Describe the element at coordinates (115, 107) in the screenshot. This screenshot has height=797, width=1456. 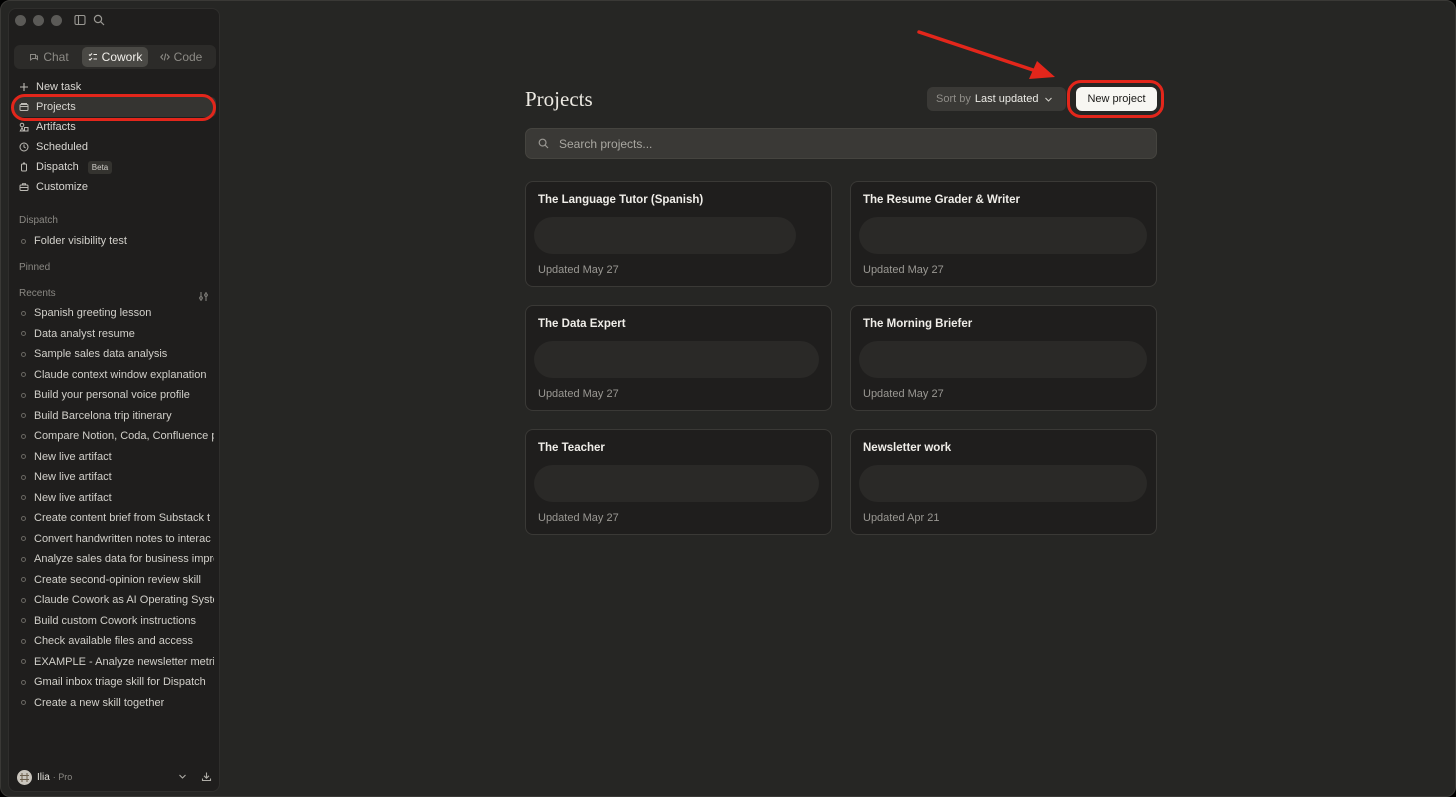
I see `nav-projects: Projects` at that location.